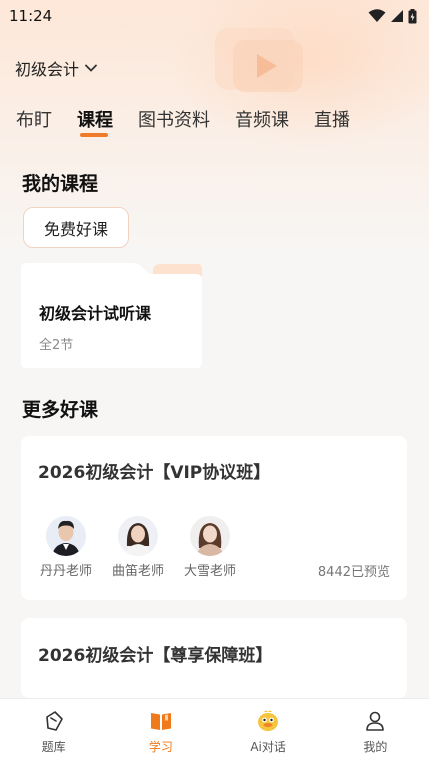 The width and height of the screenshot is (429, 764). I want to click on tab-label: 布盯, so click(34, 120).